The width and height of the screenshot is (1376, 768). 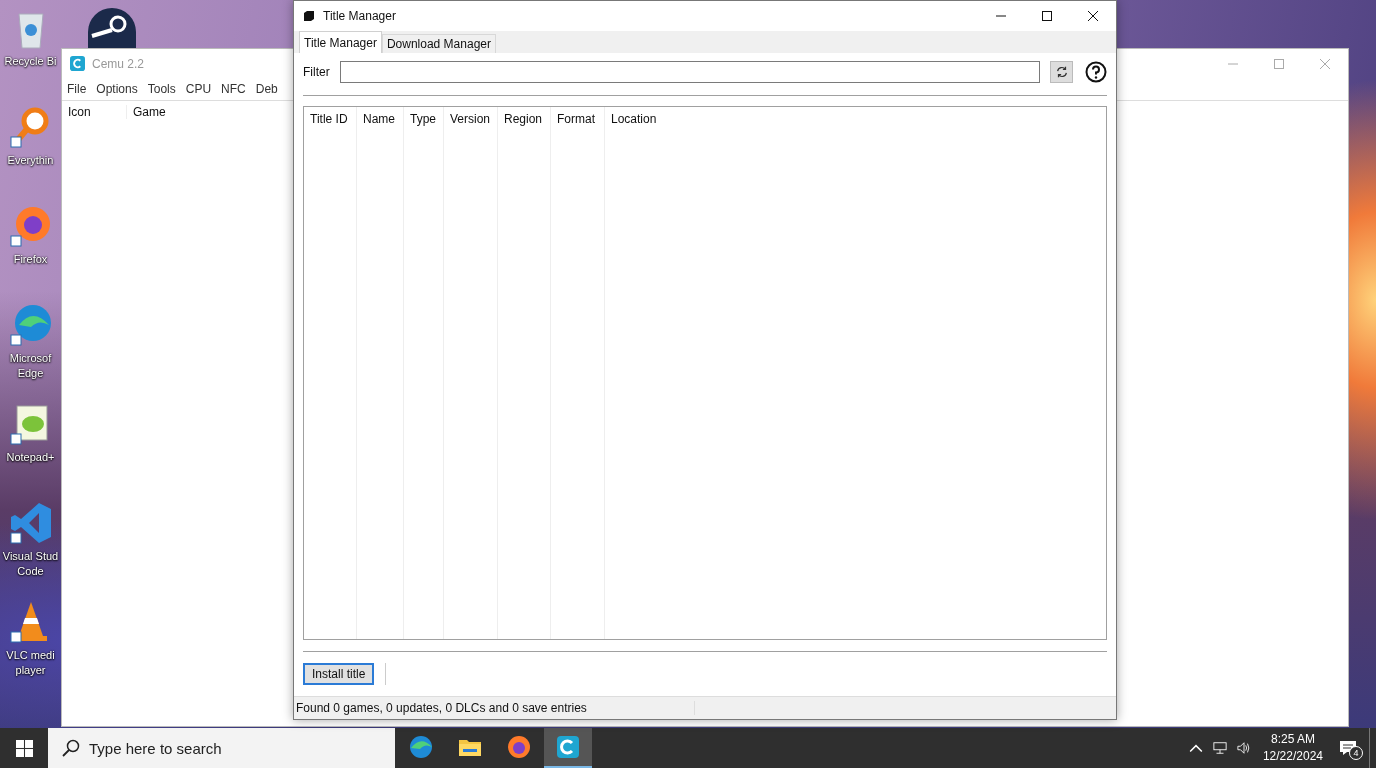 I want to click on search-icon, so click(x=71, y=748).